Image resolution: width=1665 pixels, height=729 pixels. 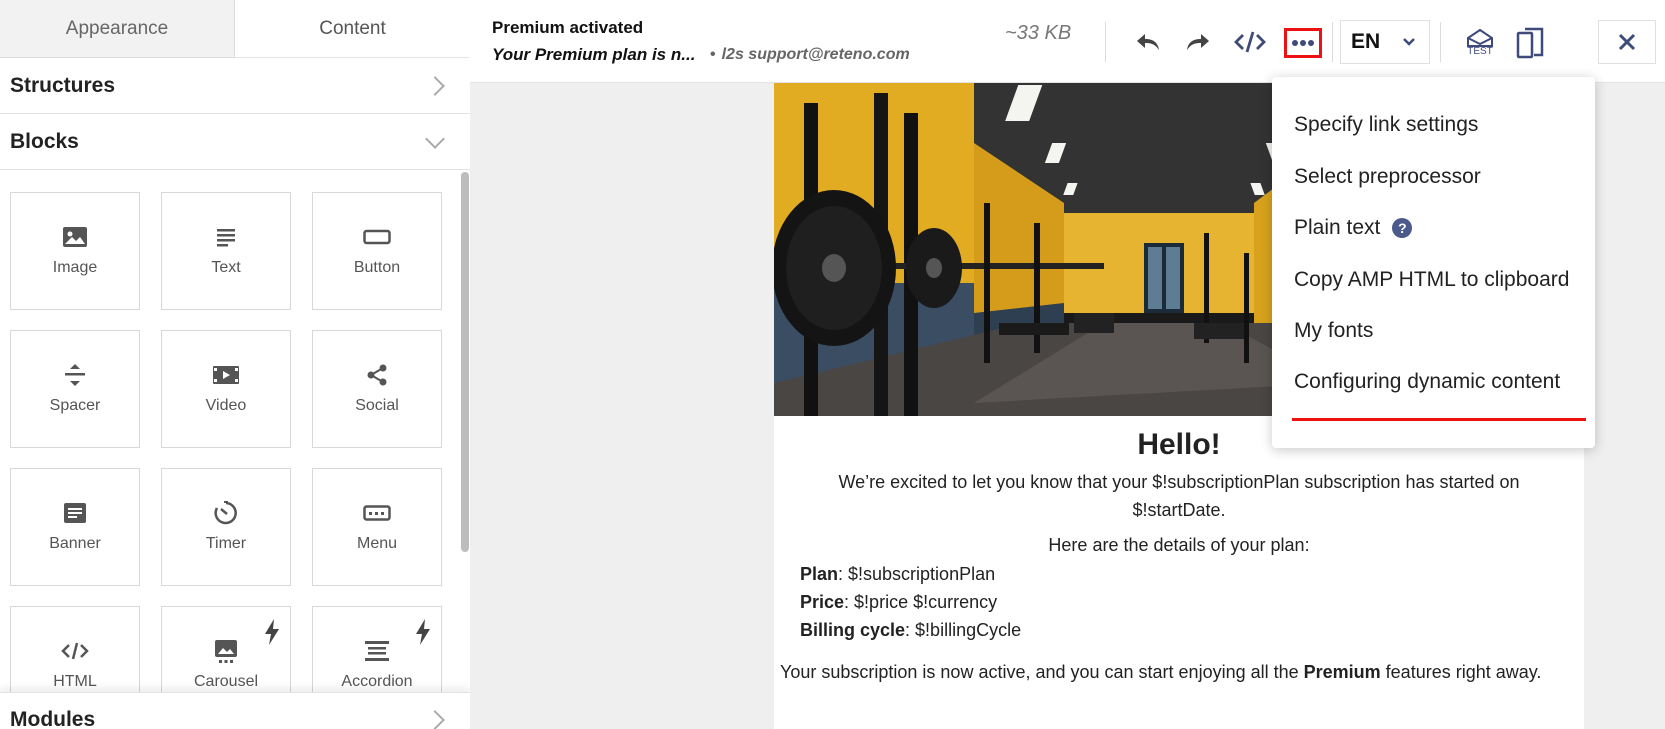 I want to click on block-banner: Banner, so click(x=75, y=527).